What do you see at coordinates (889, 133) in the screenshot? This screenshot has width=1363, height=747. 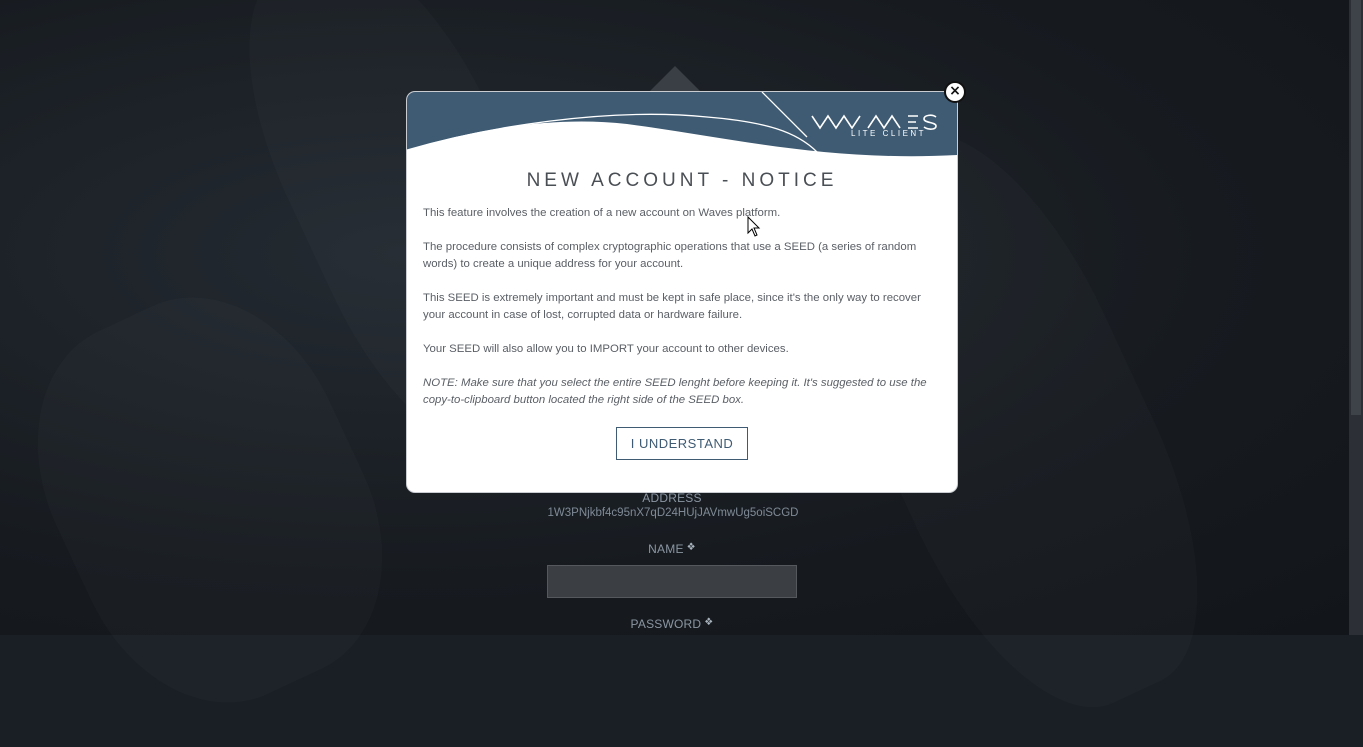 I see `logo-subtitle: LITE CLIENT` at bounding box center [889, 133].